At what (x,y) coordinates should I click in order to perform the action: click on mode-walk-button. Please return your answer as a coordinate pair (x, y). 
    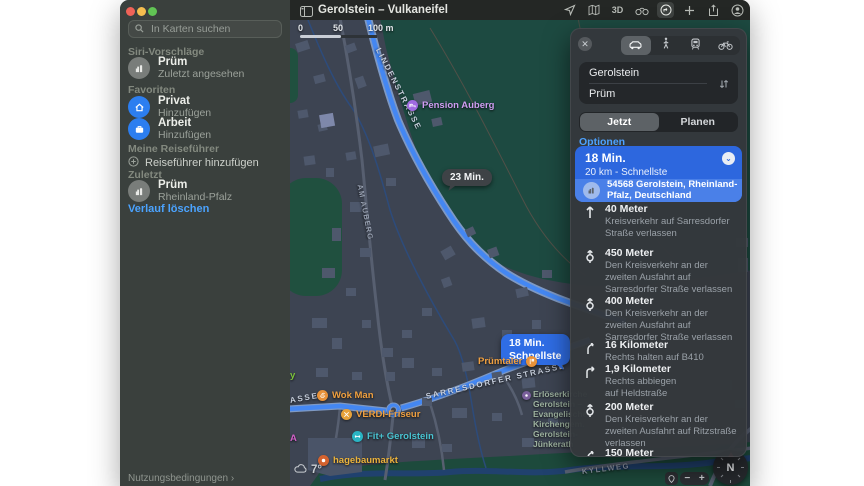
    Looking at the image, I should click on (666, 45).